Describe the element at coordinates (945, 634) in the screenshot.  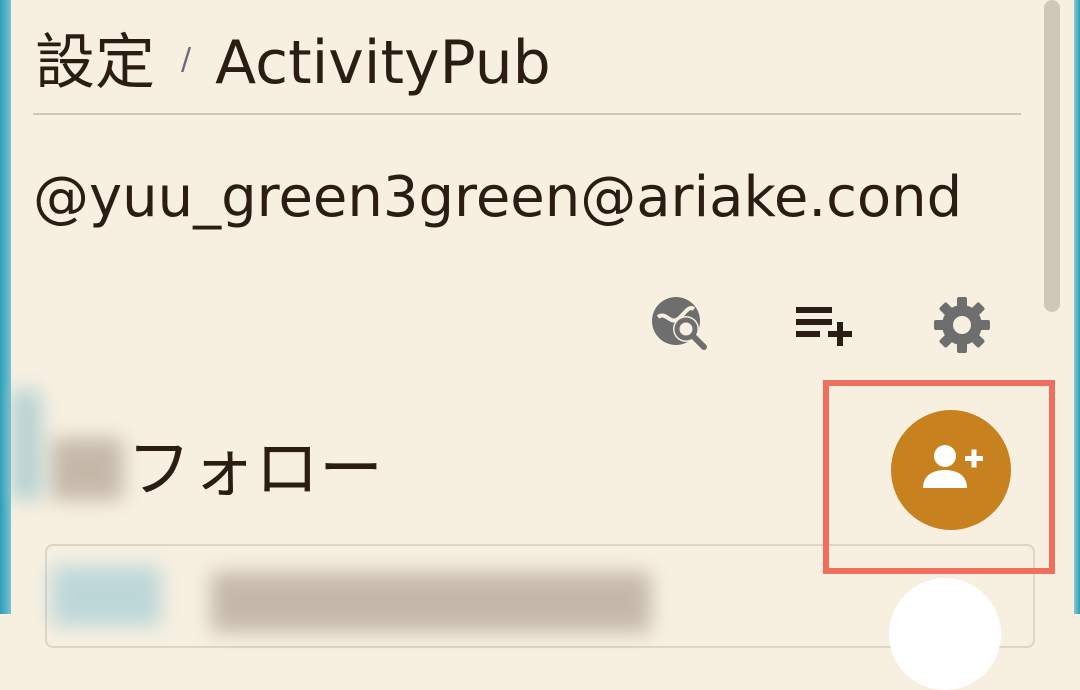
I see `avatar` at that location.